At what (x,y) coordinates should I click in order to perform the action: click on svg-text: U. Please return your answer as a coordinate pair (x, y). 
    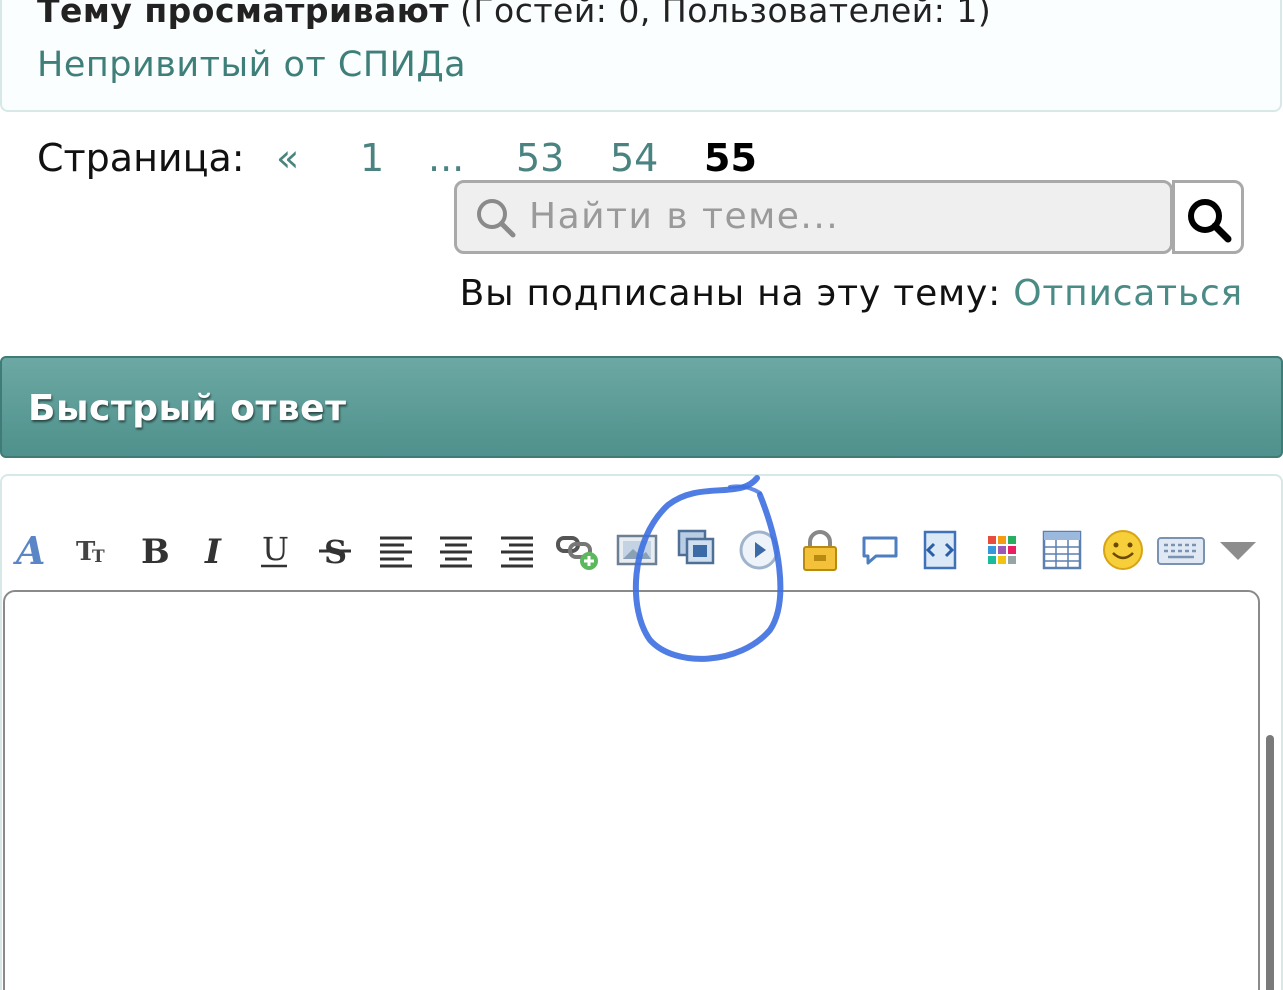
    Looking at the image, I should click on (275, 549).